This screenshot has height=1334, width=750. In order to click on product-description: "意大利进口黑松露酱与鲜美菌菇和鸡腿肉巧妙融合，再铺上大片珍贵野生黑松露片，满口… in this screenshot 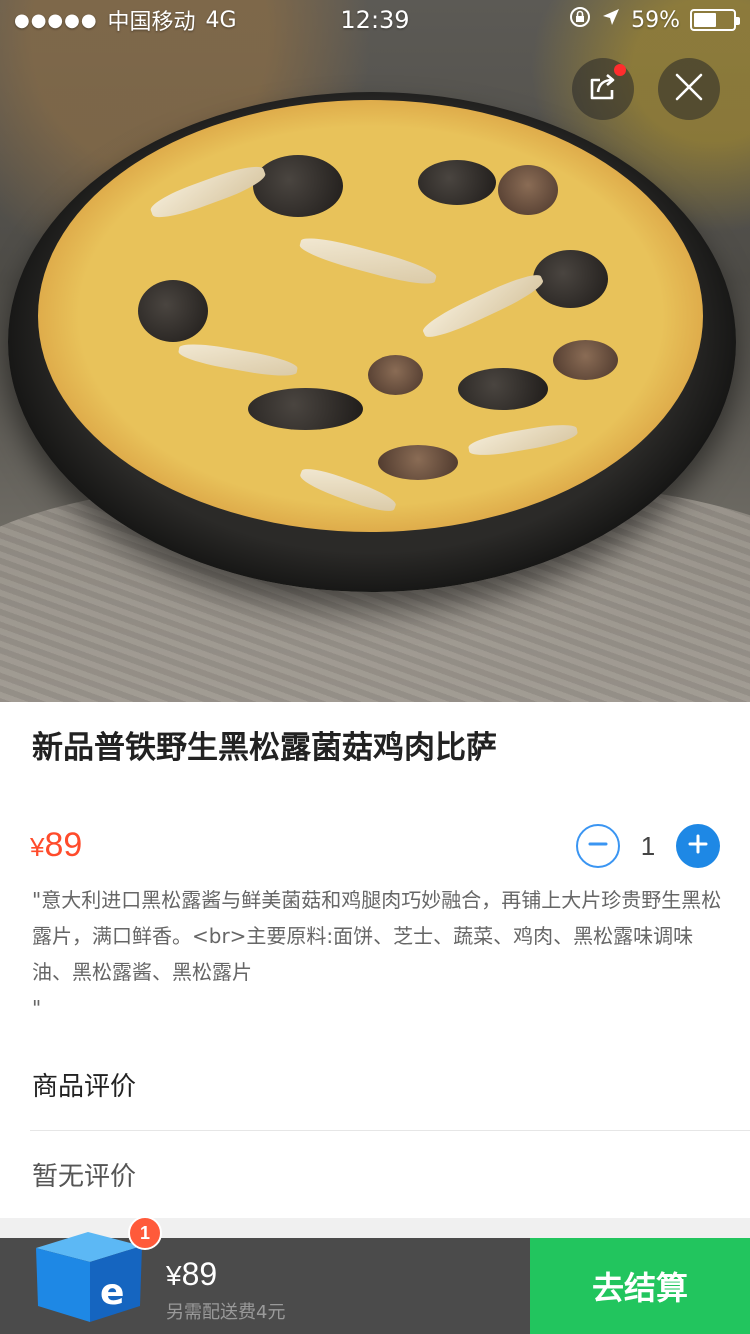, I will do `click(377, 954)`.